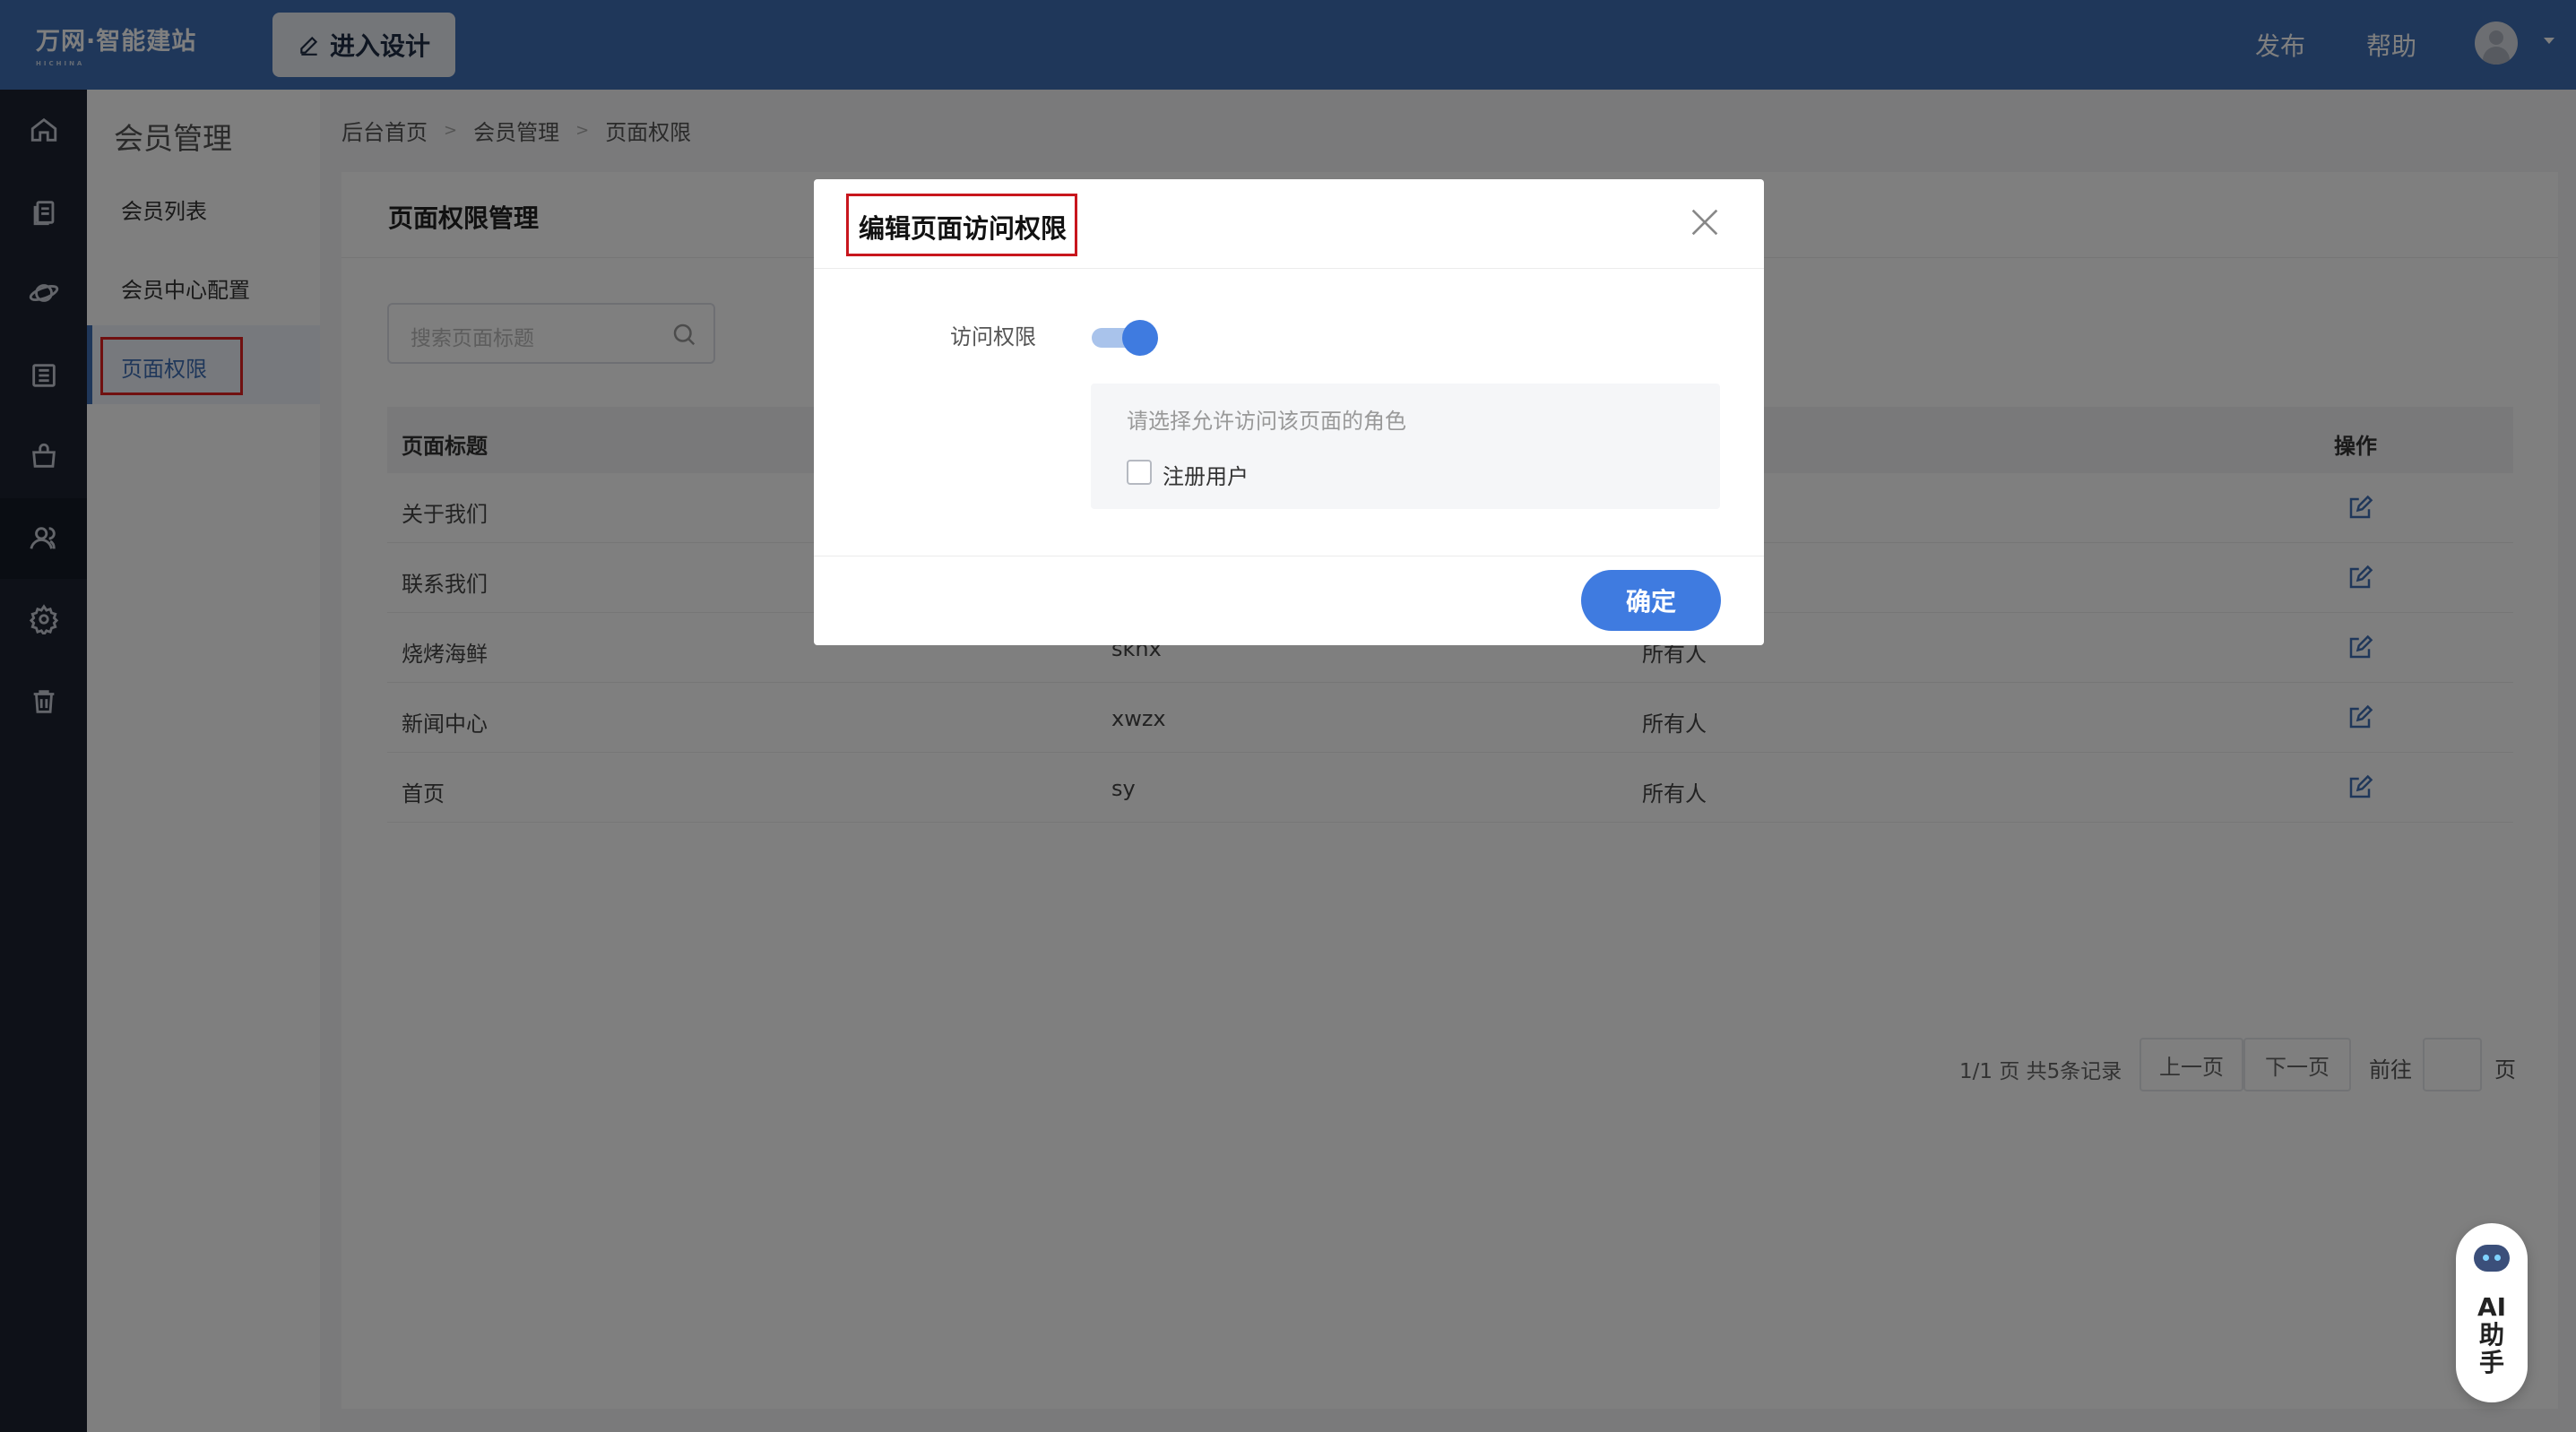  What do you see at coordinates (1266, 419) in the screenshot?
I see `role-hint: 请选择允许访问该页面的角色` at bounding box center [1266, 419].